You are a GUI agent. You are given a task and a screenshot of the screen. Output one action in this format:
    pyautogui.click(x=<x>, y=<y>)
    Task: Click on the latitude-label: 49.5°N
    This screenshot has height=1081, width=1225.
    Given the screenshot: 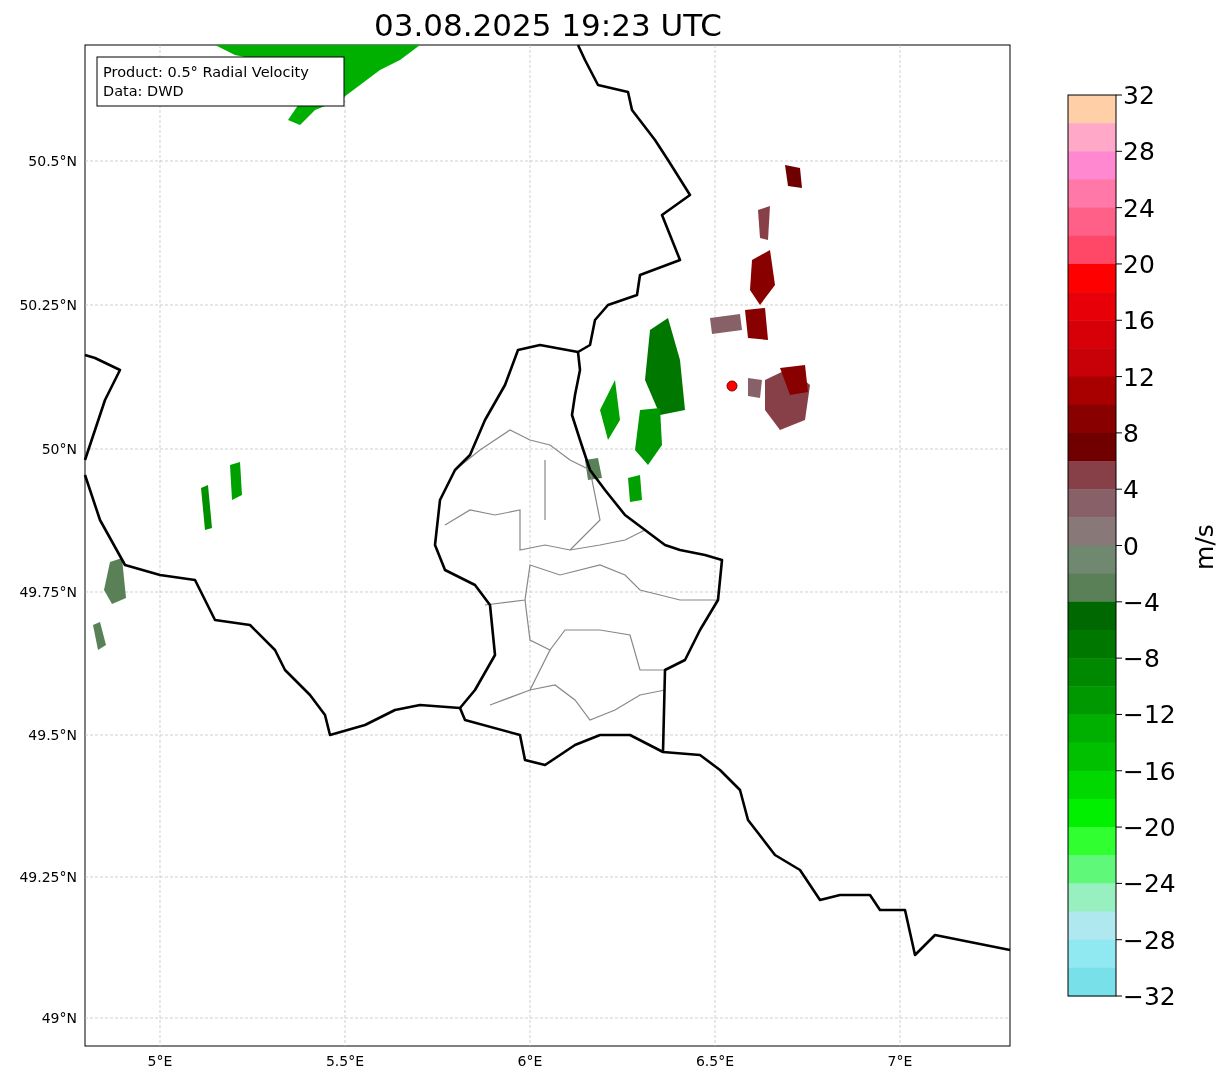 What is the action you would take?
    pyautogui.click(x=52, y=735)
    